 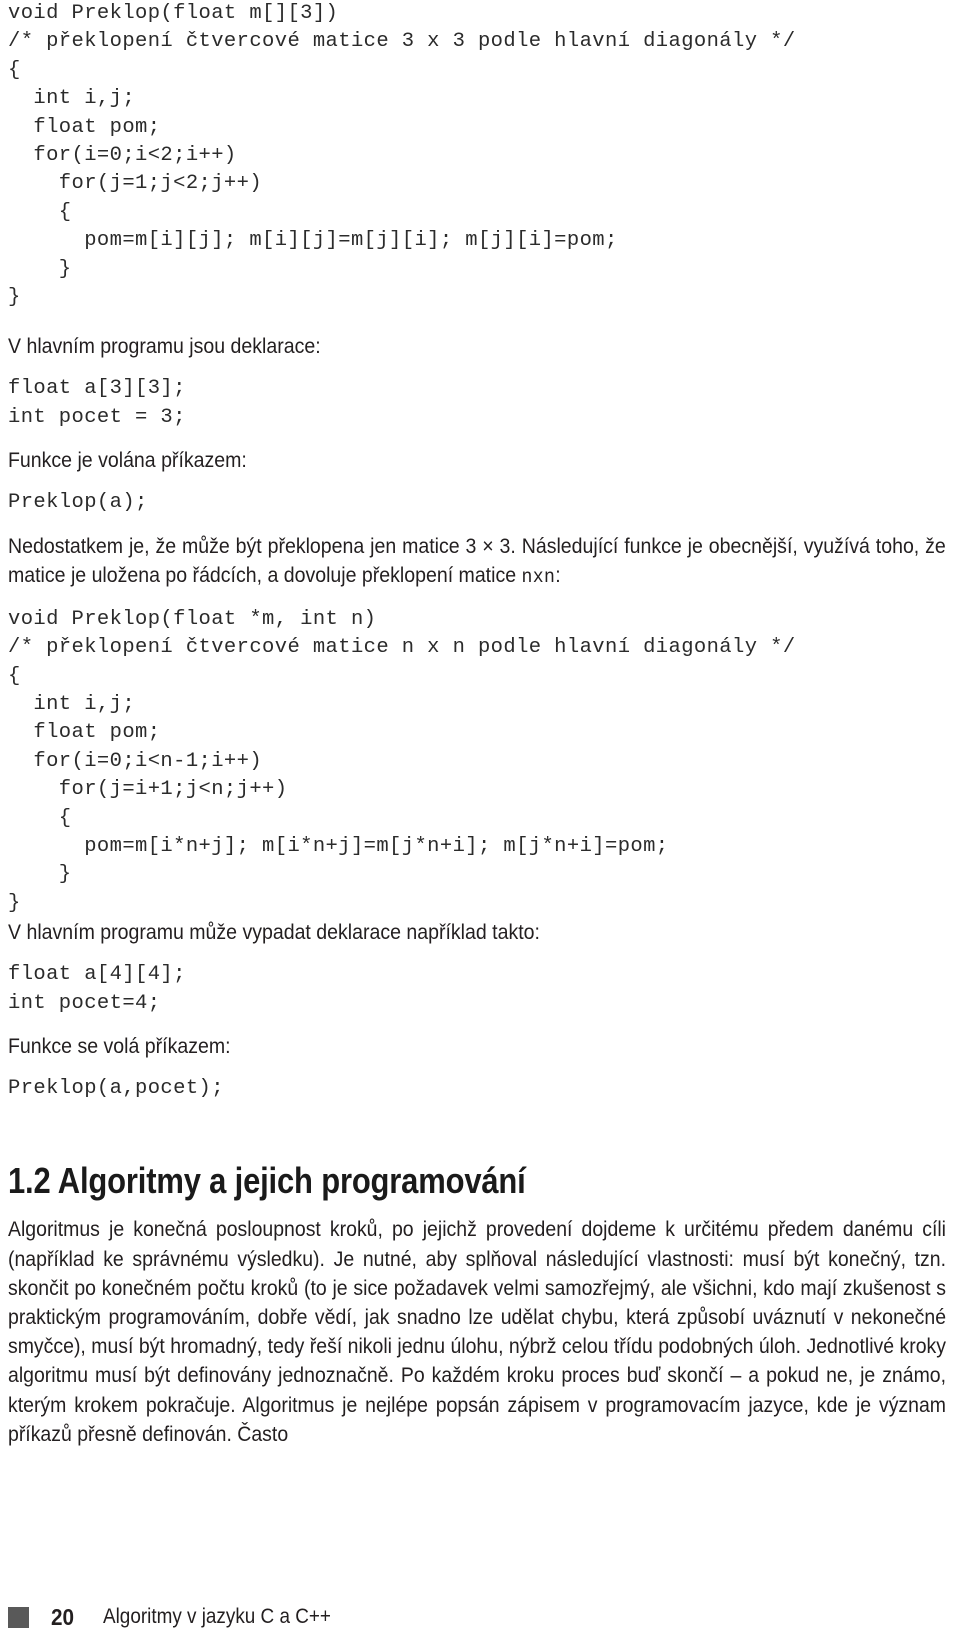 What do you see at coordinates (97, 989) in the screenshot?
I see `code-block-declarations-4: float a[4][4]; int pocet=4;` at bounding box center [97, 989].